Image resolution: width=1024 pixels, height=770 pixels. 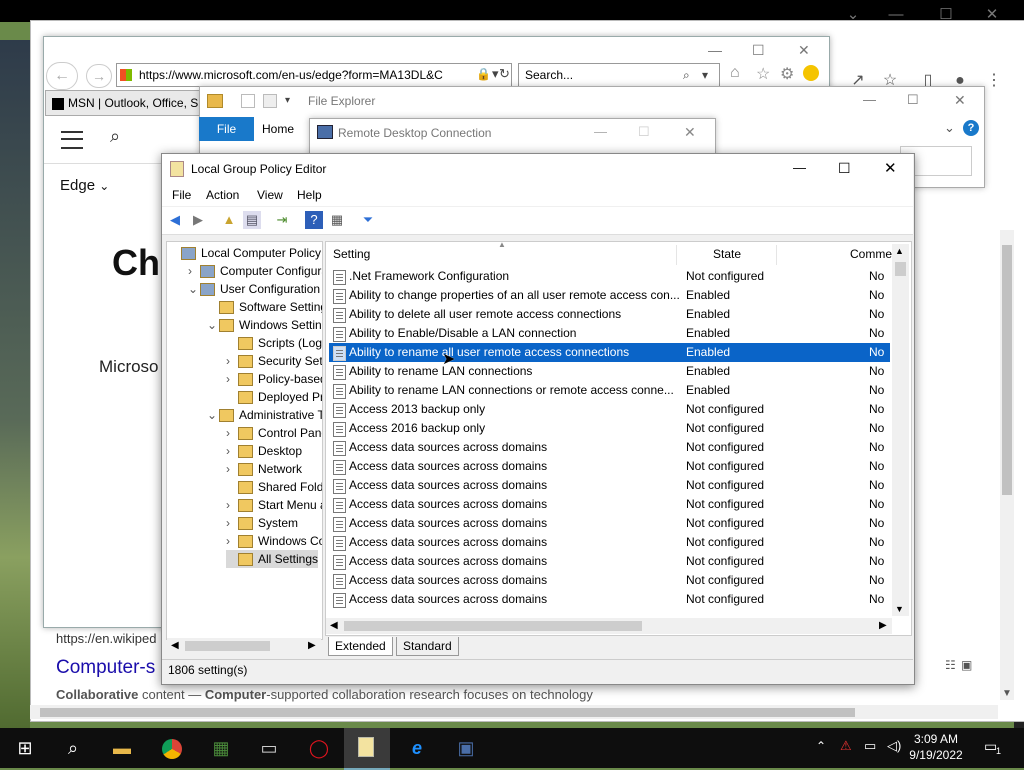 I want to click on ribbon-file-tab: File, so click(x=226, y=129).